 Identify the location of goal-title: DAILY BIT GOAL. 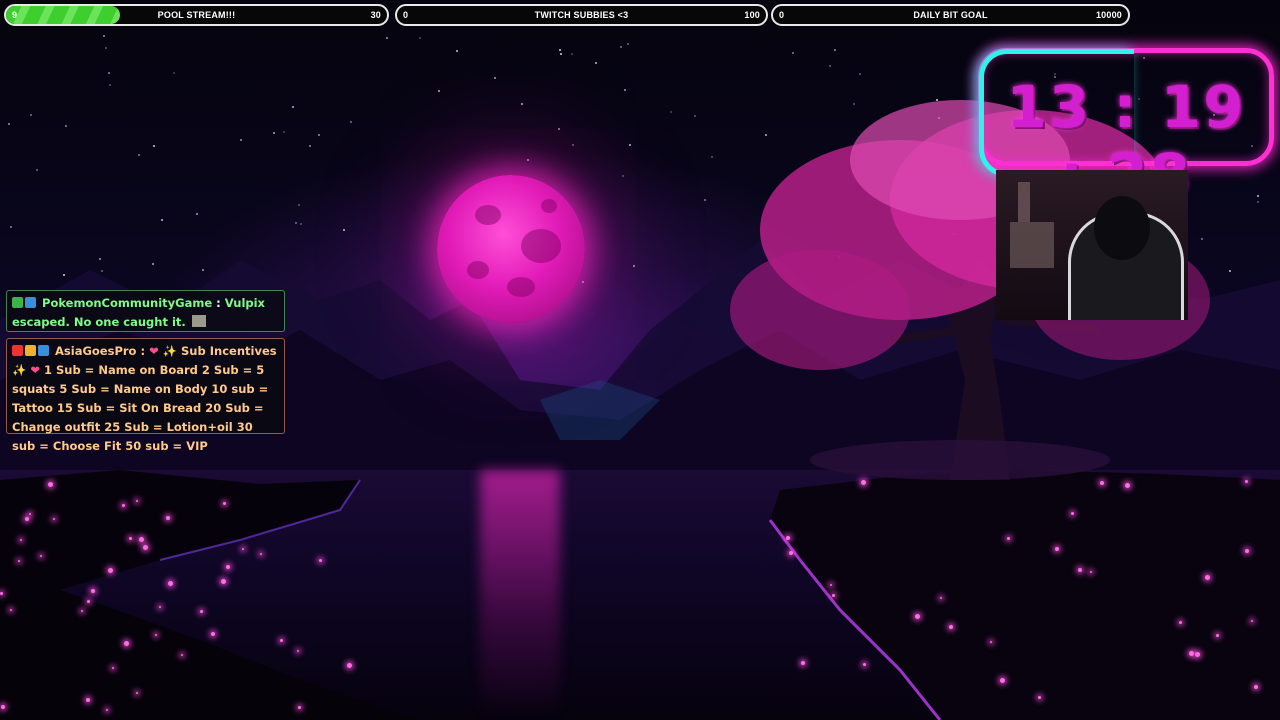
(950, 15).